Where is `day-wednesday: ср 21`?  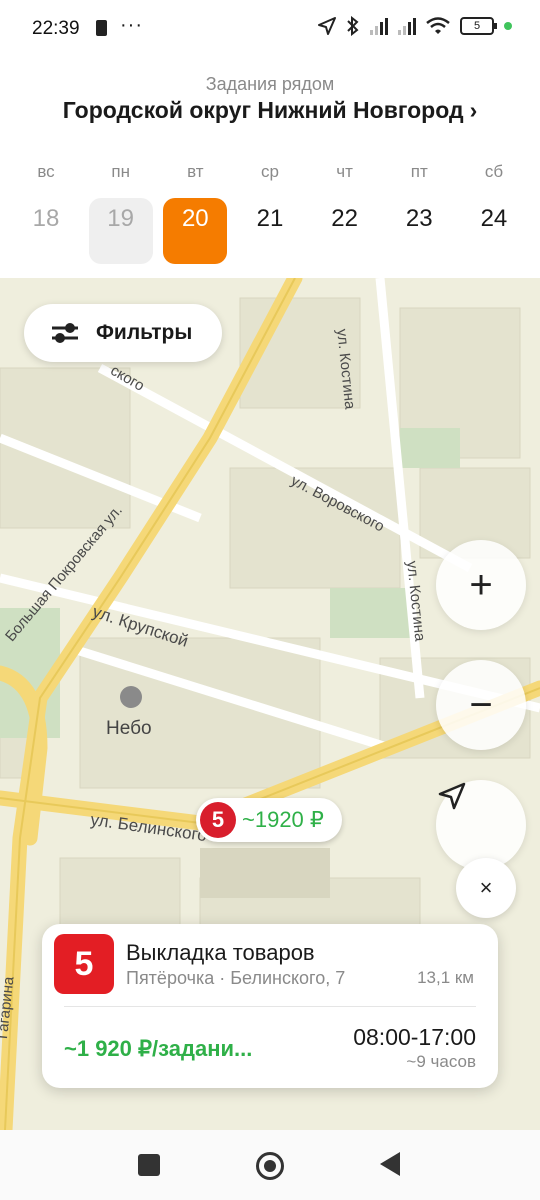 day-wednesday: ср 21 is located at coordinates (270, 196).